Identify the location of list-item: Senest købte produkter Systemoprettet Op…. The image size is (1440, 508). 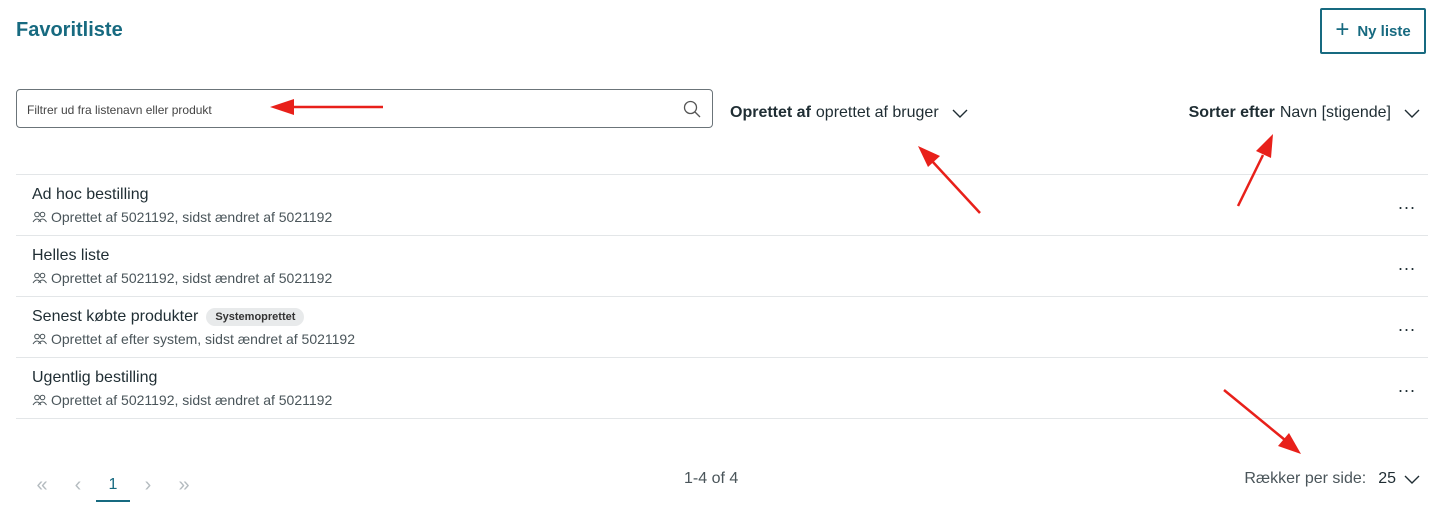
(722, 326).